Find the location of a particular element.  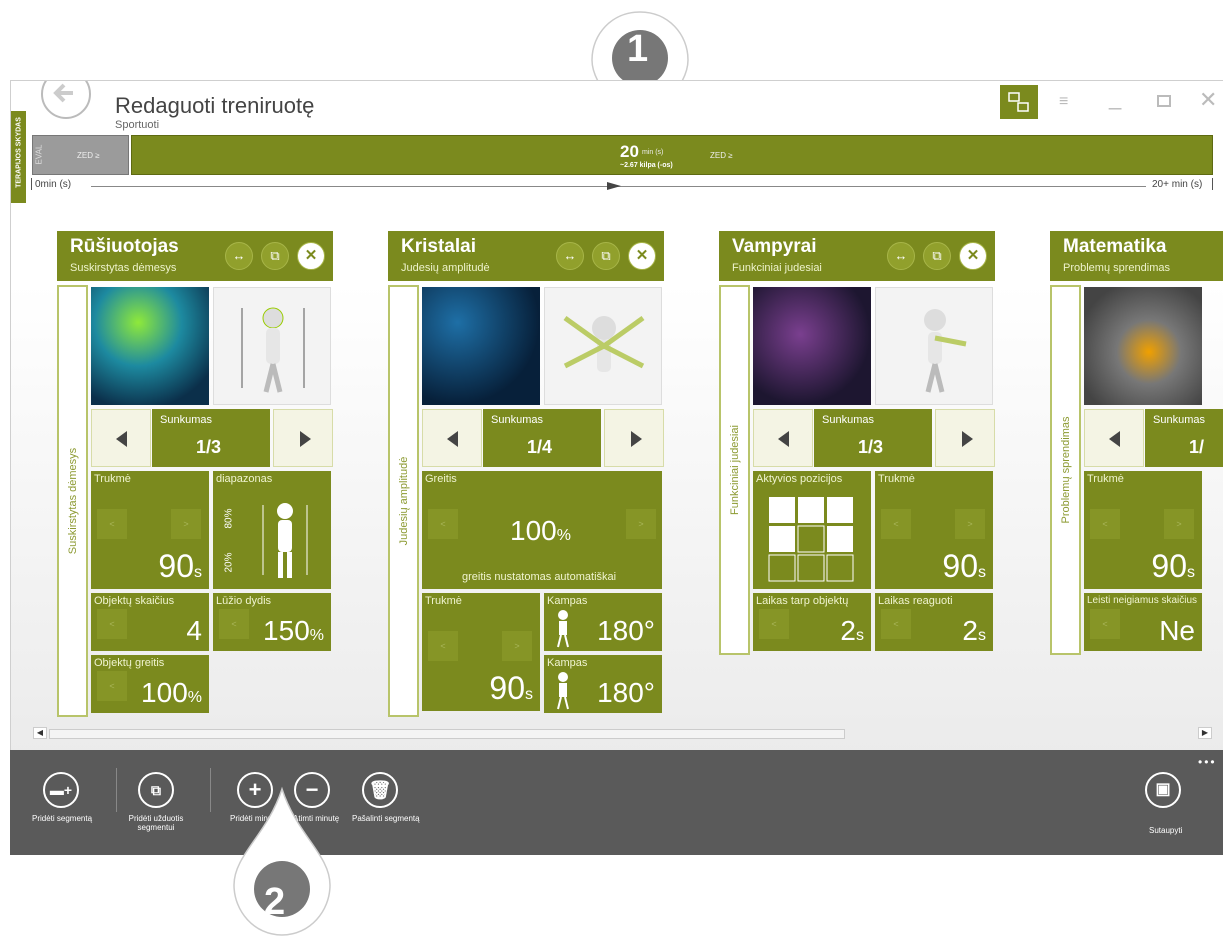

monitor-icon is located at coordinates (1018, 102).